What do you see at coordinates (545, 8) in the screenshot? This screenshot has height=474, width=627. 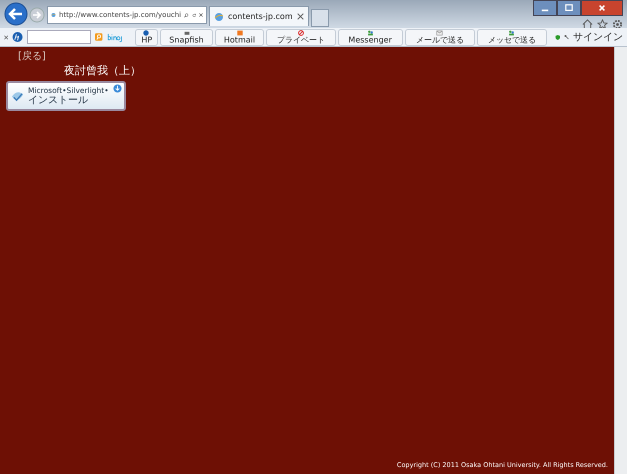 I see `minimize-button` at bounding box center [545, 8].